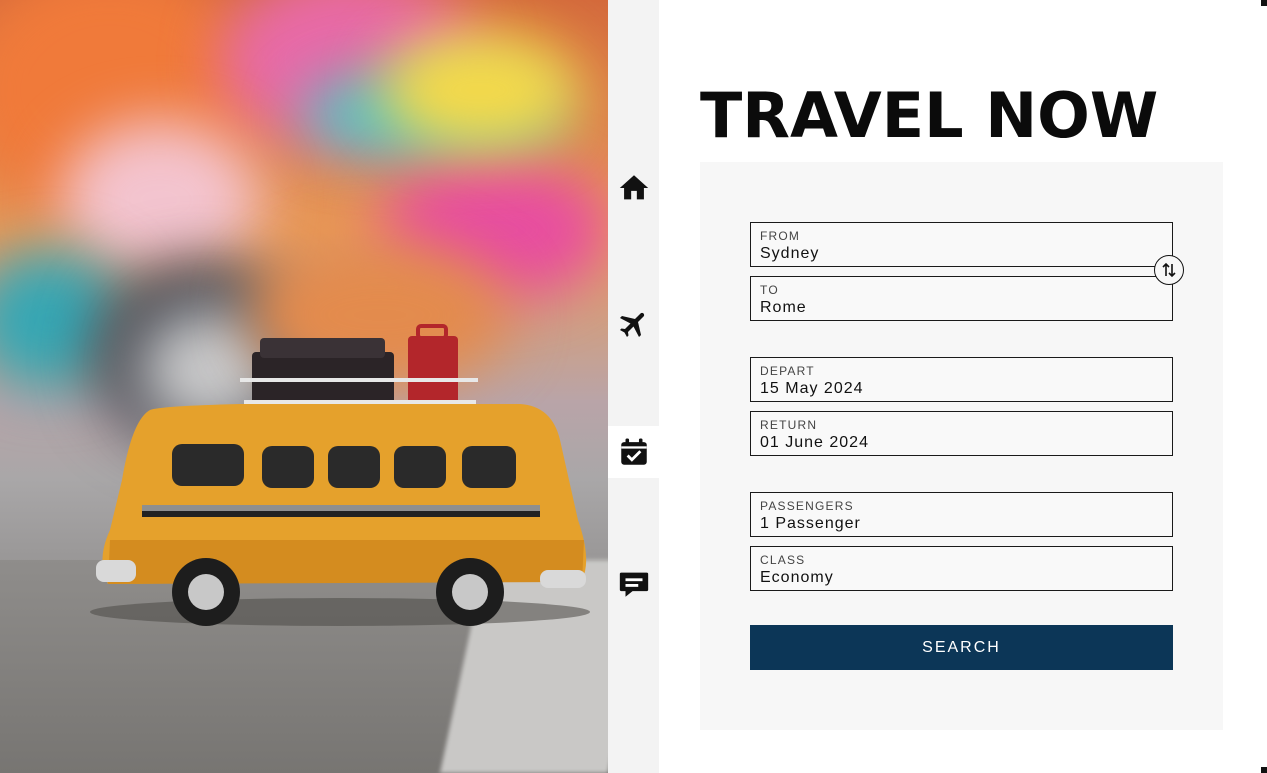 The image size is (1267, 773). I want to click on depart-input, so click(960, 389).